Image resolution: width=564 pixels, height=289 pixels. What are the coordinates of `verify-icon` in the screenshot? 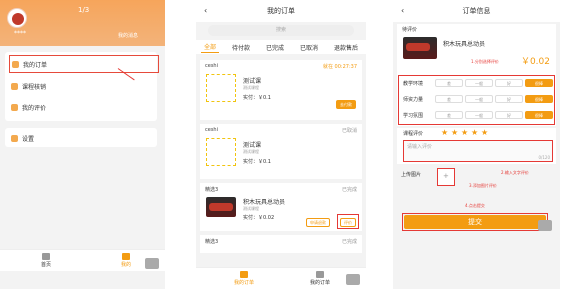 It's located at (14, 86).